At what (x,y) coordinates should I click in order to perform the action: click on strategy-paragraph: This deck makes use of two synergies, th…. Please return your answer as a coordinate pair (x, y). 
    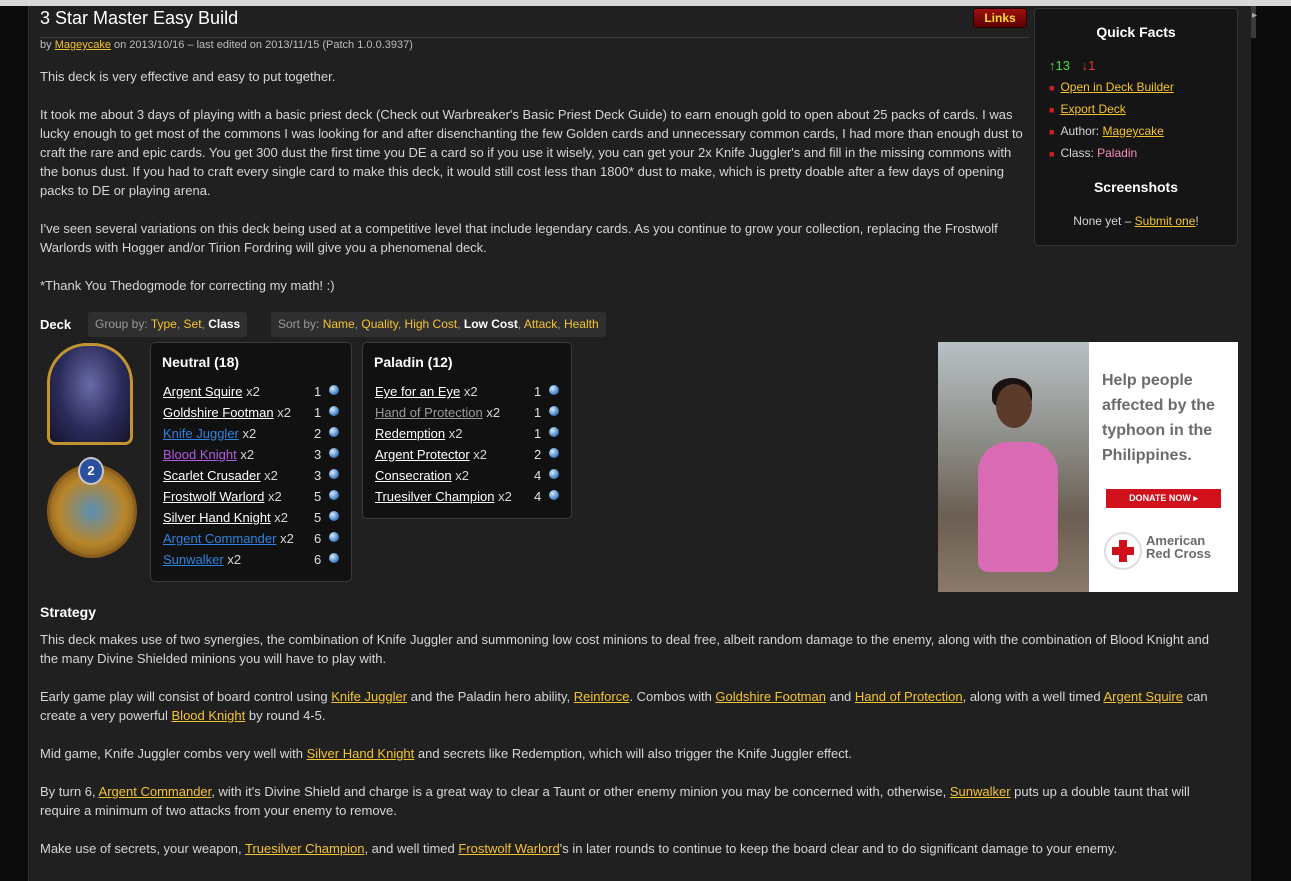
    Looking at the image, I should click on (624, 649).